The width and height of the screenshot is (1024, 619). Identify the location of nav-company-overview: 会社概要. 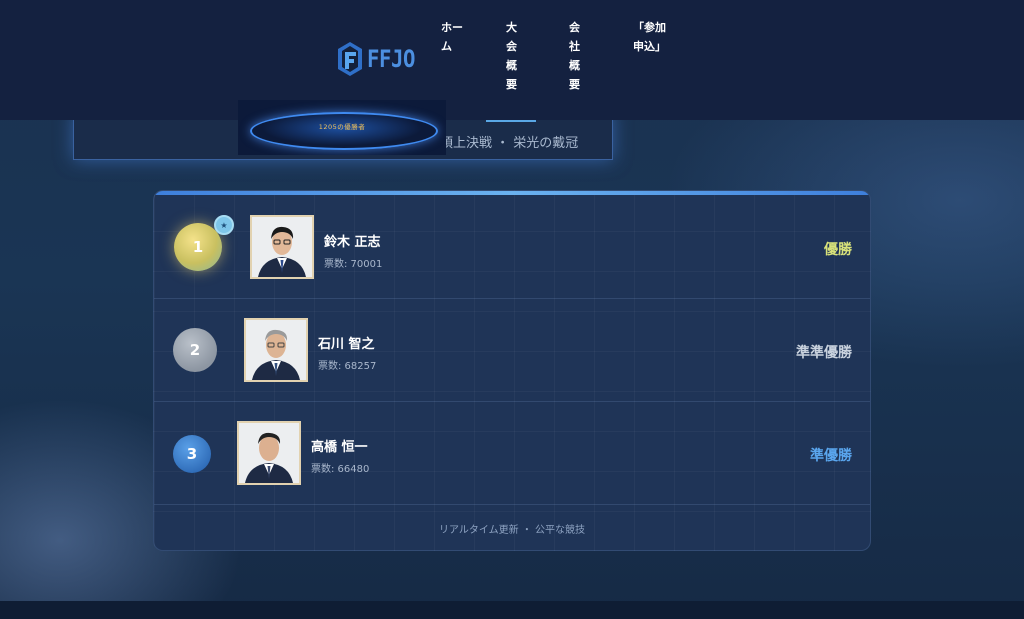
(575, 56).